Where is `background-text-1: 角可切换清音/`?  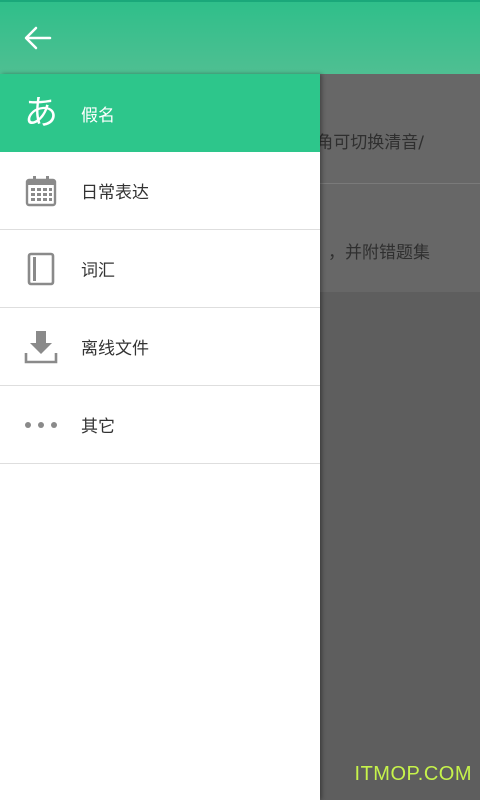
background-text-1: 角可切换清音/ is located at coordinates (370, 143).